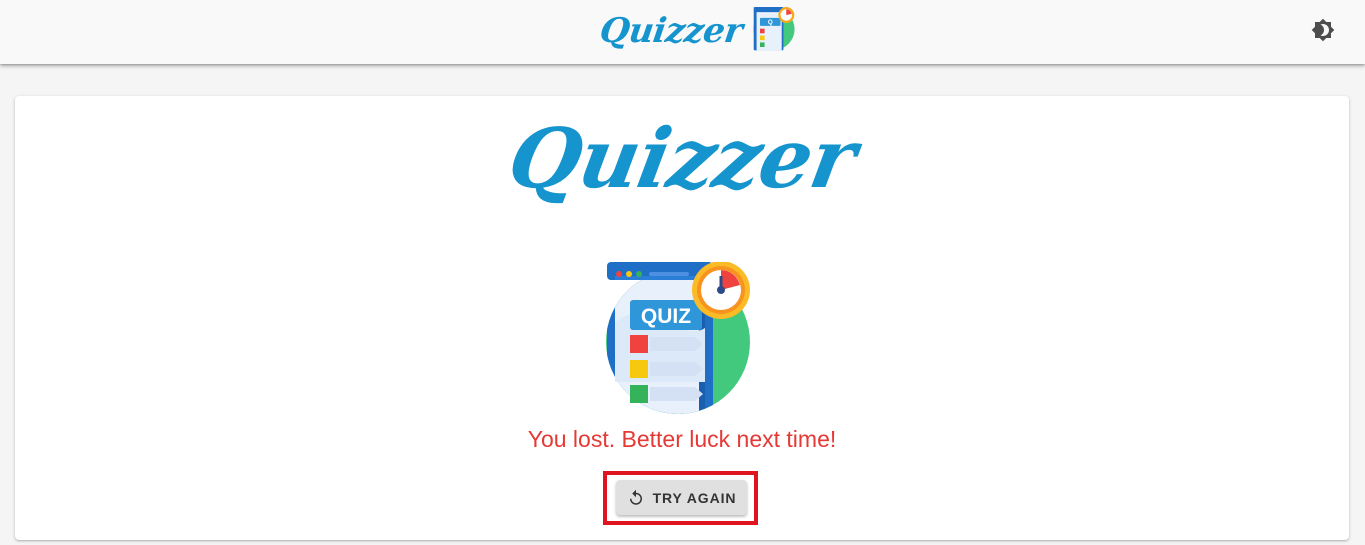  Describe the element at coordinates (694, 497) in the screenshot. I see `try-again-label: TRY AGAIN` at that location.